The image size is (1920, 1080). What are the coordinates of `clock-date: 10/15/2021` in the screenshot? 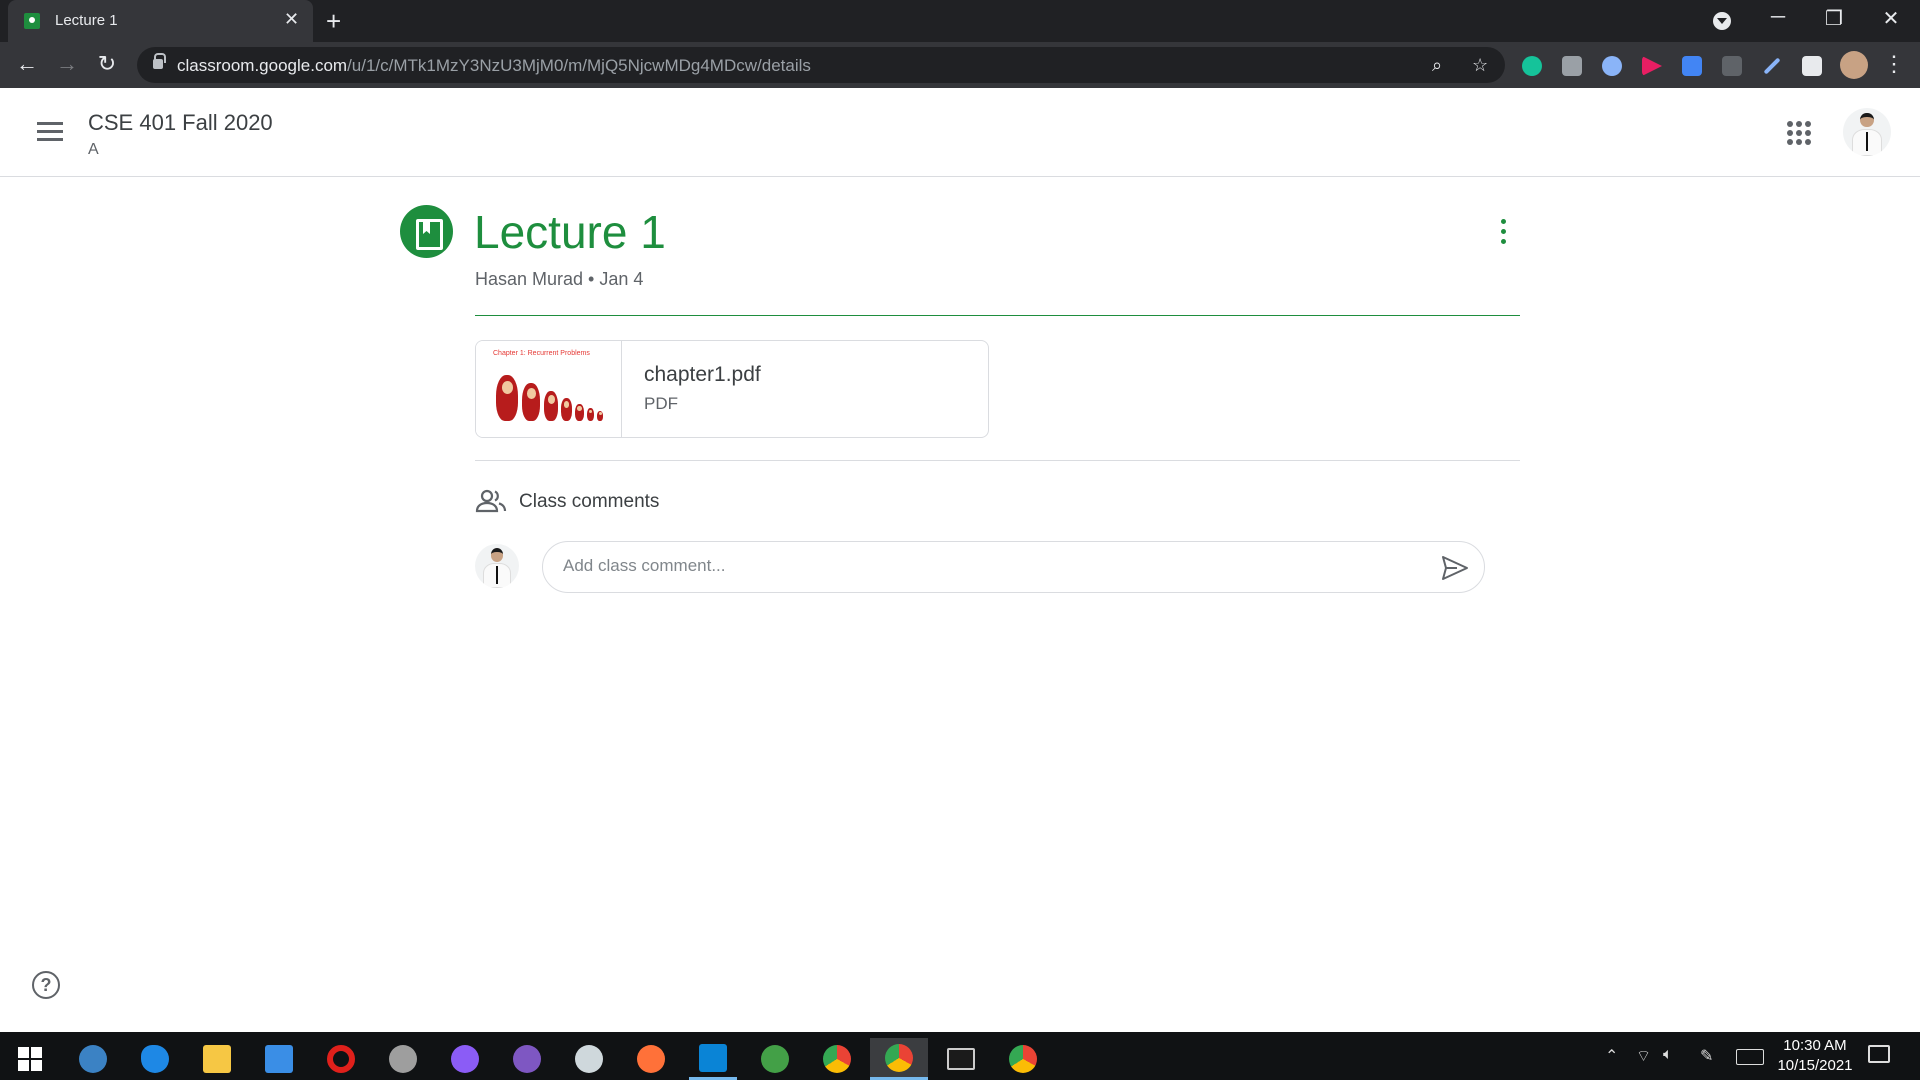 It's located at (1815, 1065).